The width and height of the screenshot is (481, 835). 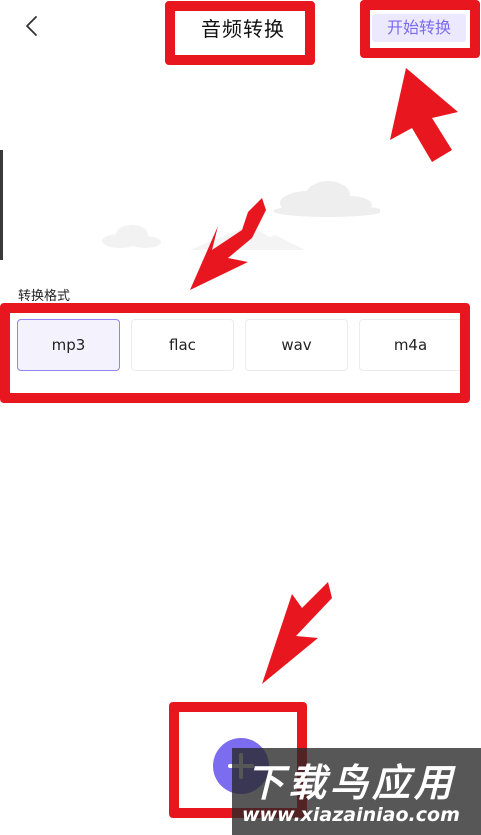 What do you see at coordinates (351, 783) in the screenshot?
I see `watermark-main: 下载鸟应用` at bounding box center [351, 783].